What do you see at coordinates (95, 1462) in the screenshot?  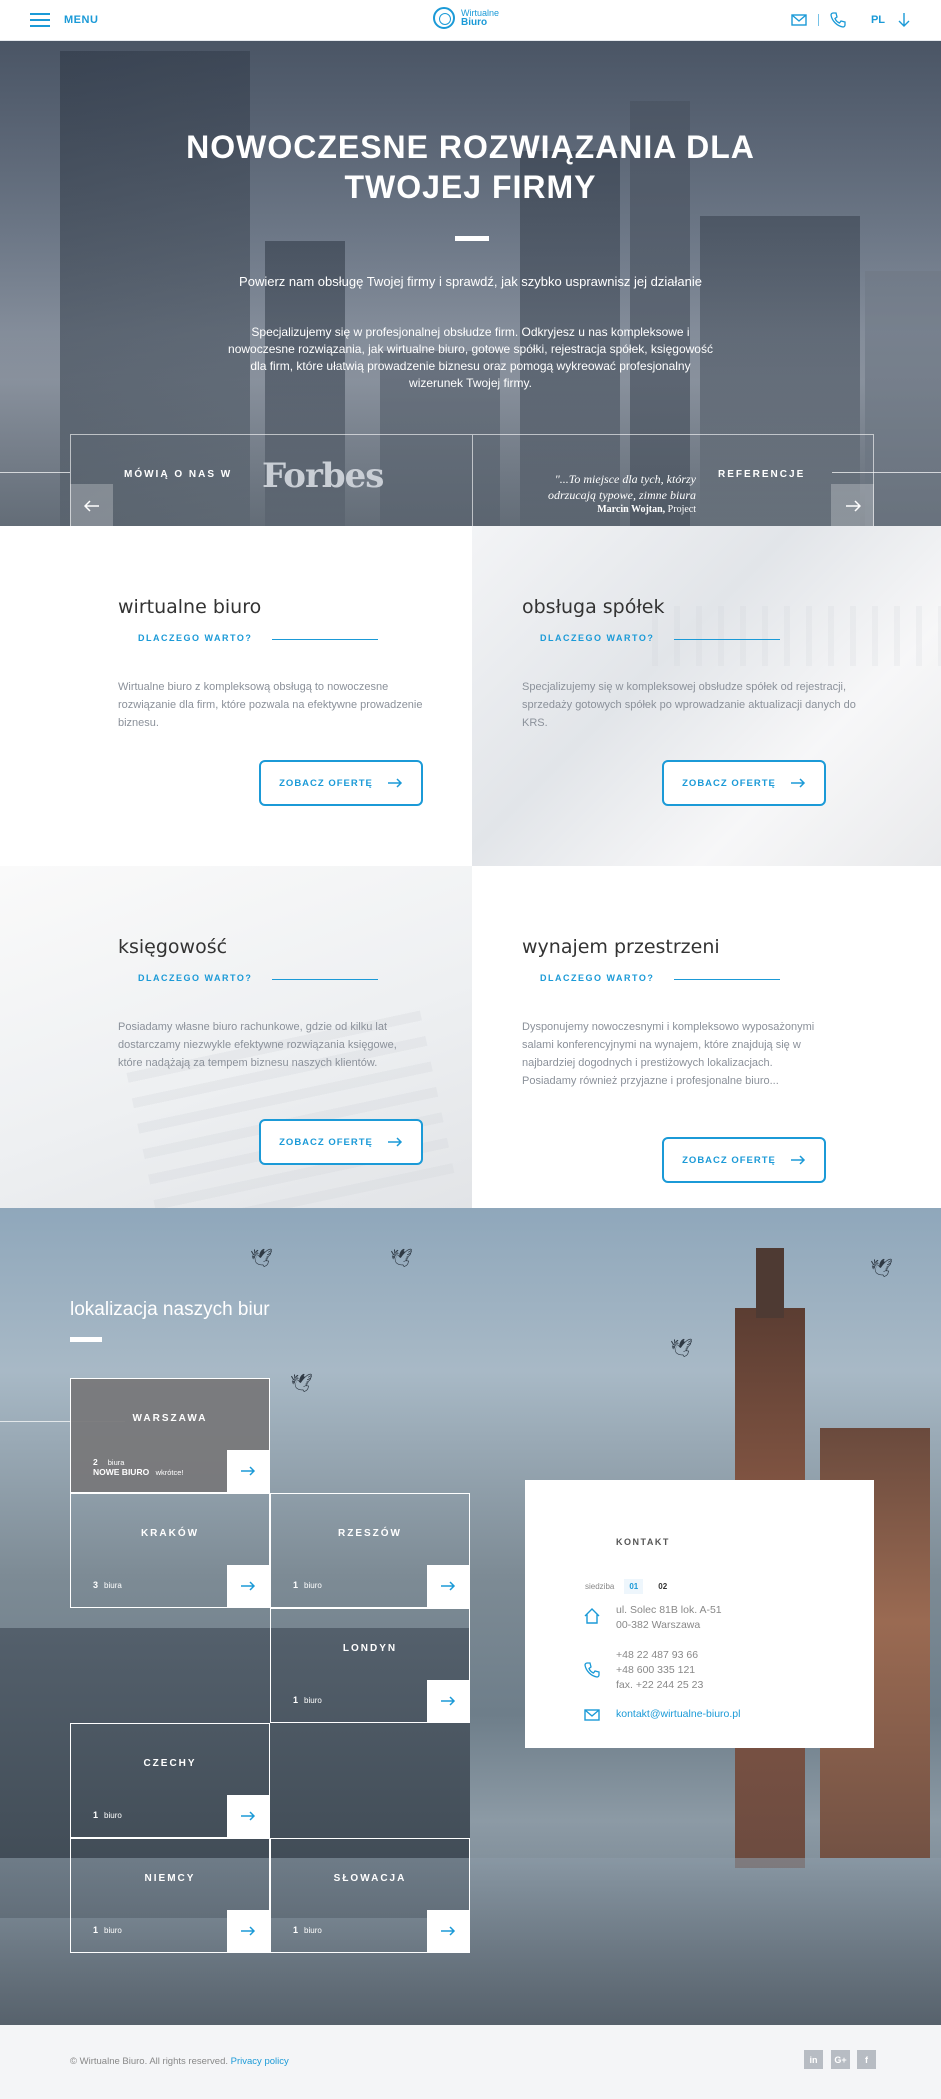 I see `office-count: 2` at bounding box center [95, 1462].